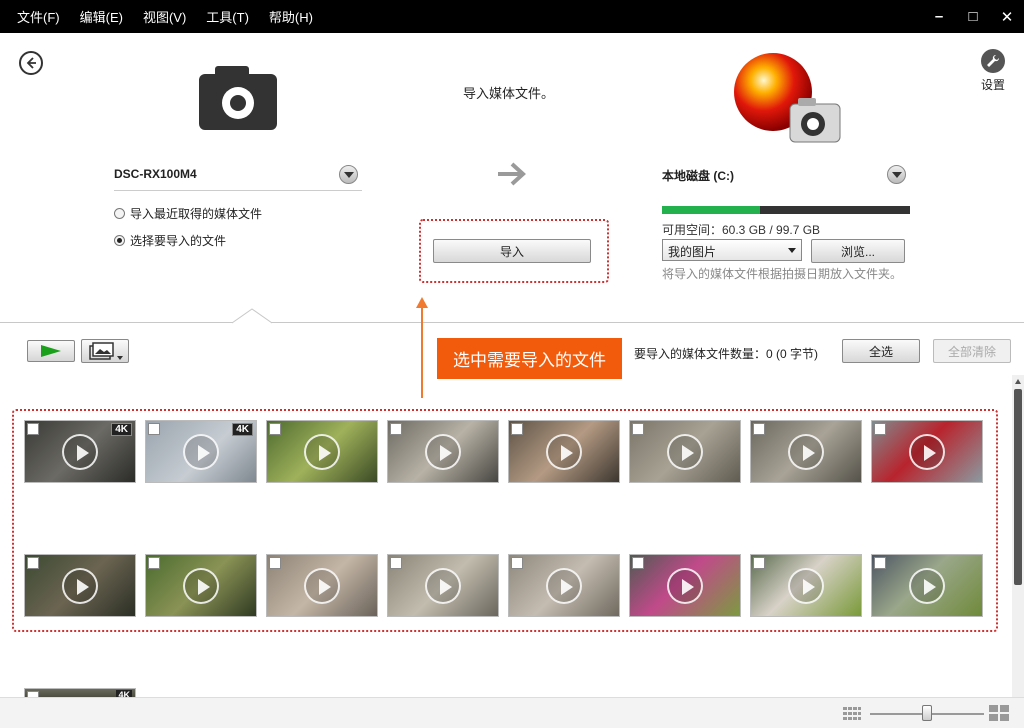 Image resolution: width=1024 pixels, height=728 pixels. I want to click on zoom-slider-thumb, so click(927, 713).